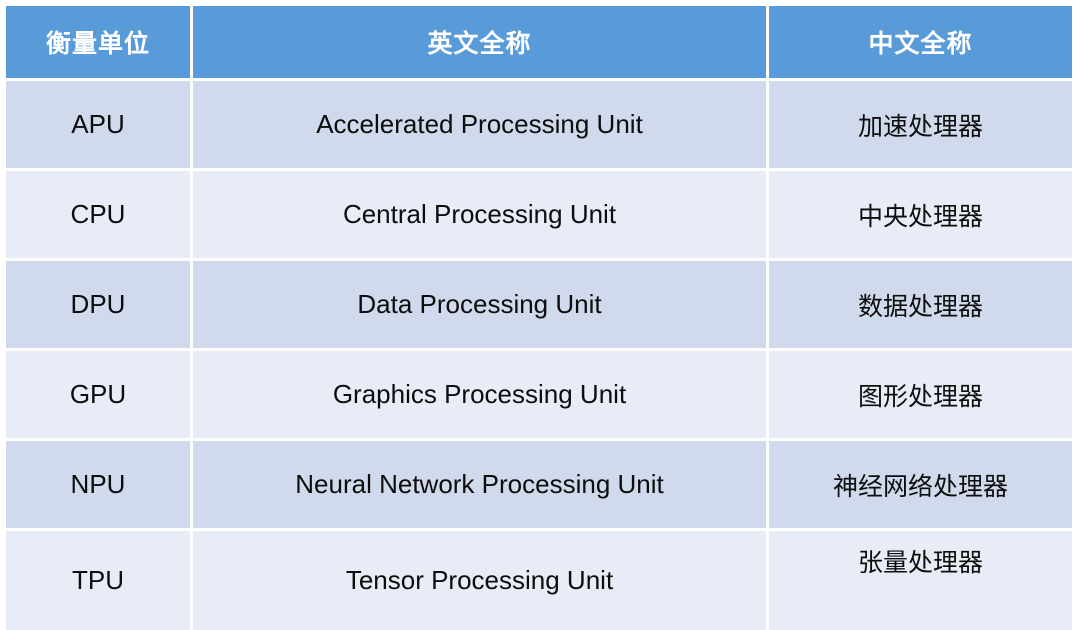 The image size is (1080, 630). Describe the element at coordinates (481, 43) in the screenshot. I see `column-header-english-name: 英文全称` at that location.